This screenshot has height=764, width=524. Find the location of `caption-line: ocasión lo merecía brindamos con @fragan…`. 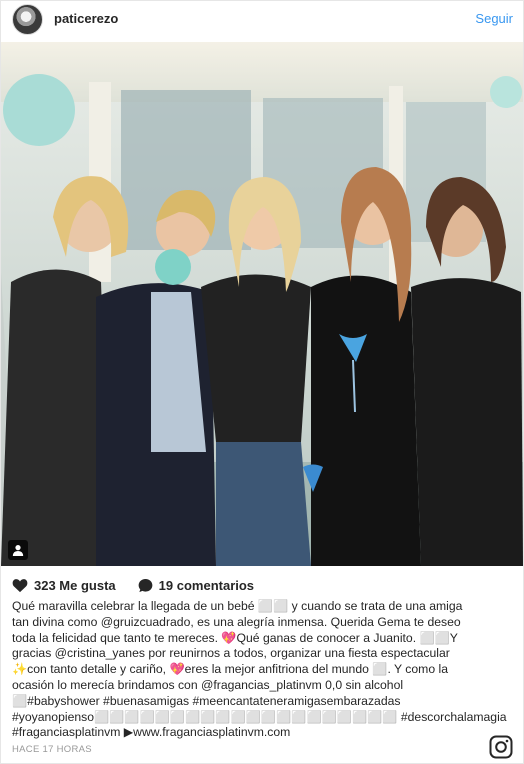

caption-line: ocasión lo merecía brindamos con @fragan… is located at coordinates (208, 684).